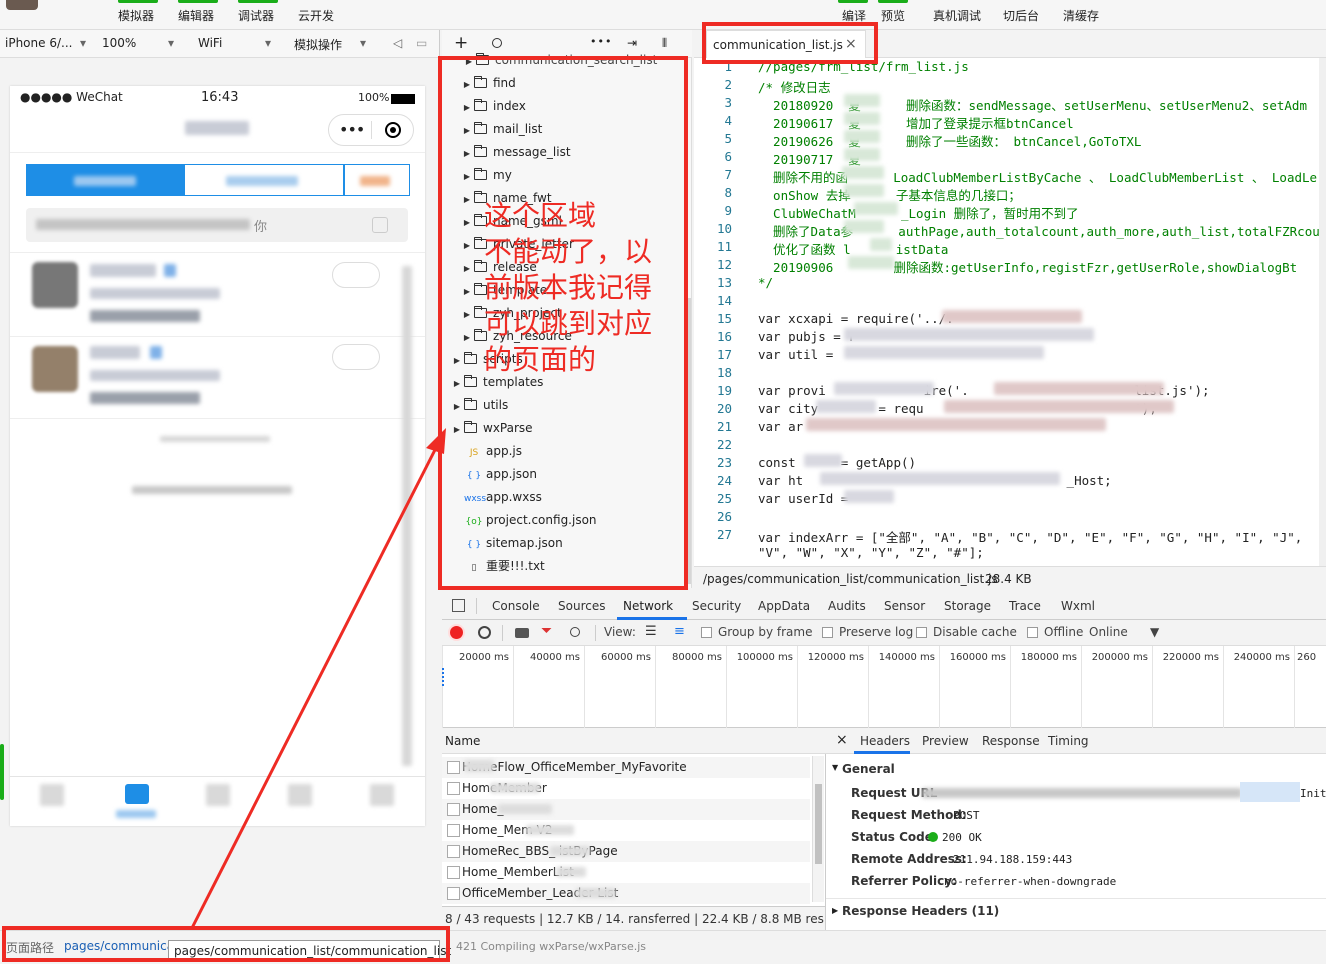 This screenshot has width=1326, height=964. What do you see at coordinates (568, 287) in the screenshot?
I see `annotation-text: 这个区域 不能动了，以 前版本我记得 可以跳到对应 的页面的` at bounding box center [568, 287].